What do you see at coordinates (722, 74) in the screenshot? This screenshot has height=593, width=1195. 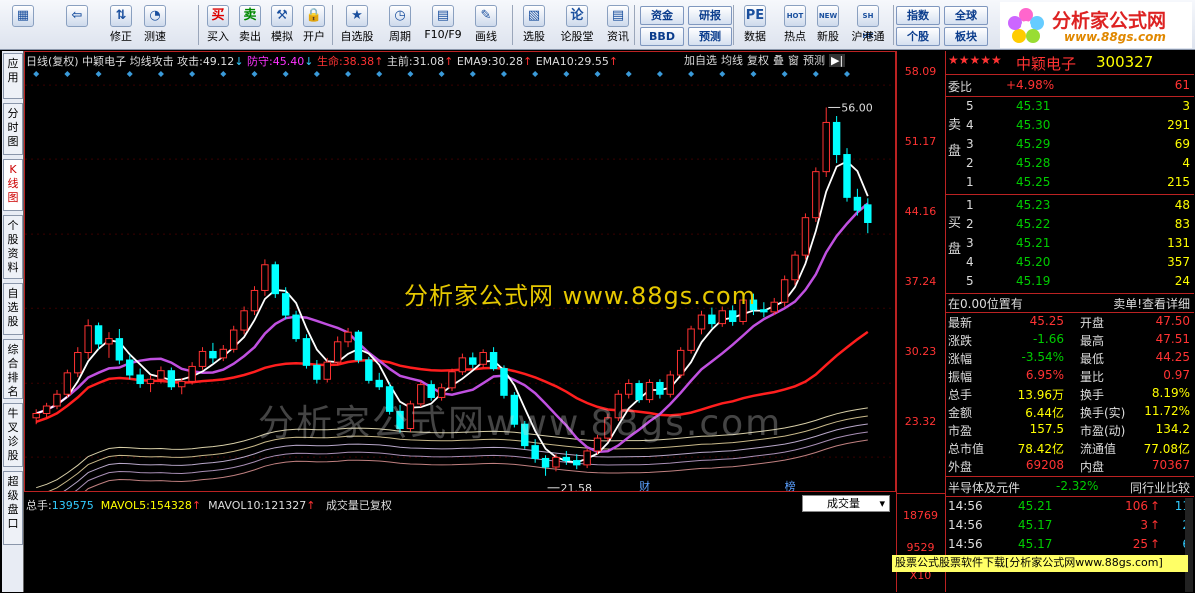 I see `signal-diamond-icon` at bounding box center [722, 74].